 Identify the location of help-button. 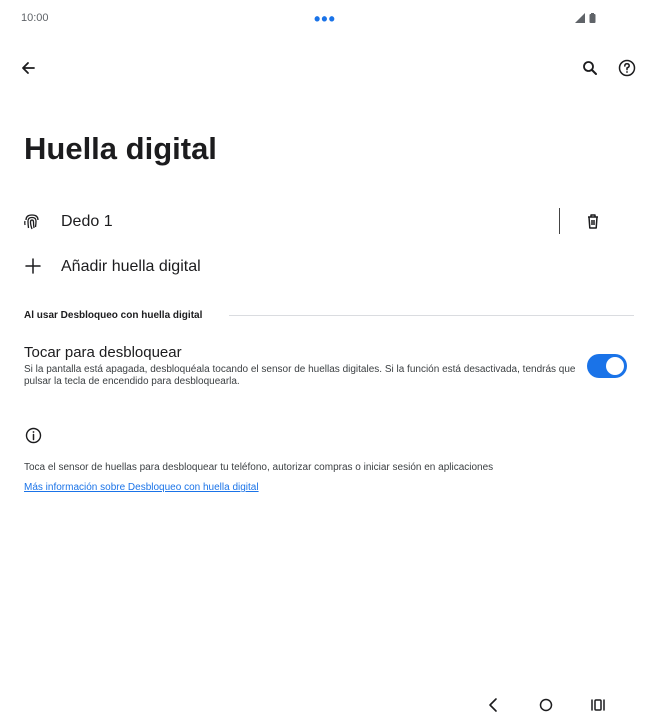
(627, 68).